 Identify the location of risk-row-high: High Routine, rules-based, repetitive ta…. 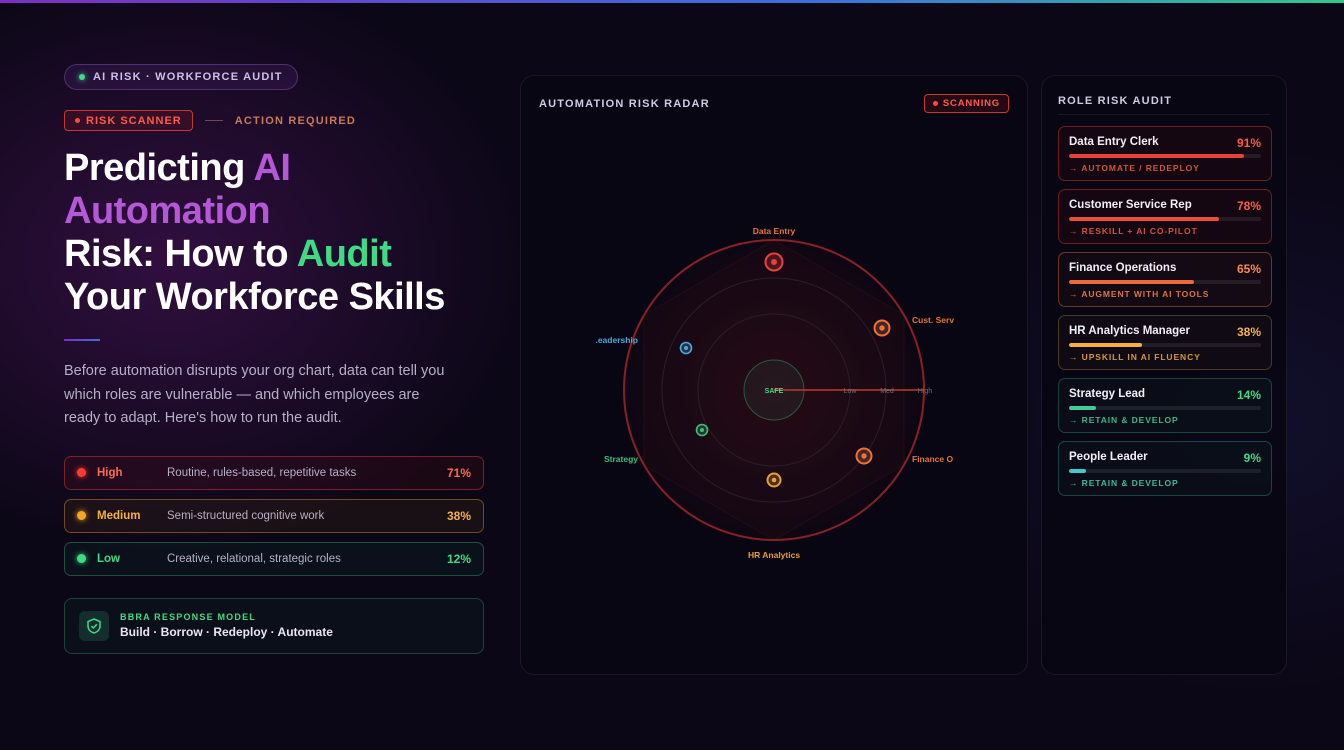
(274, 472).